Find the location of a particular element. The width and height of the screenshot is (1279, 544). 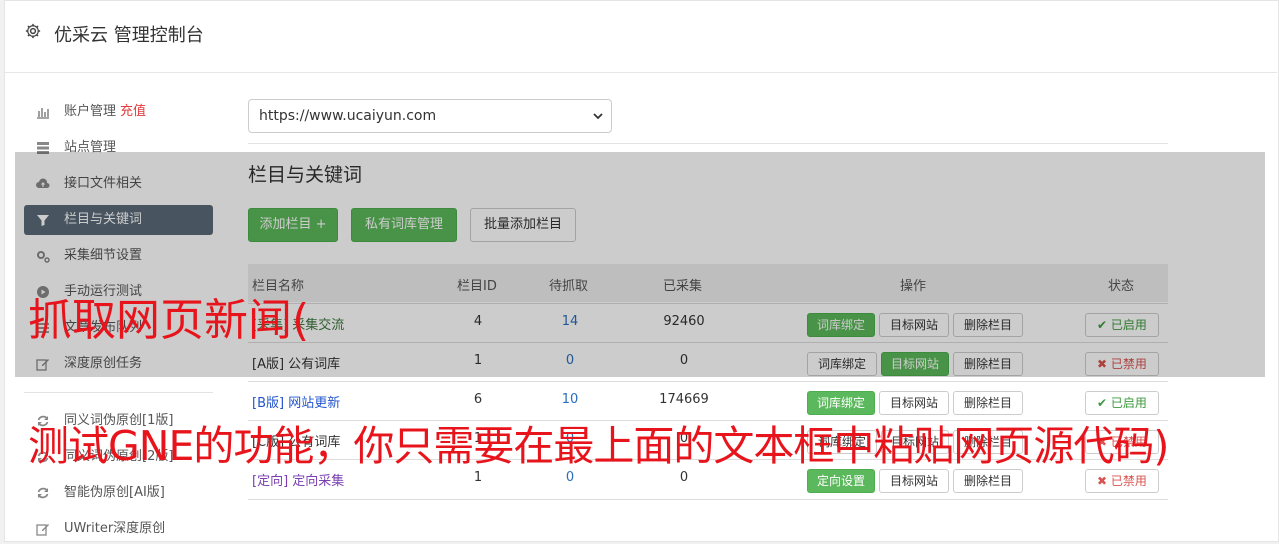

pending-count: 10 is located at coordinates (570, 399).